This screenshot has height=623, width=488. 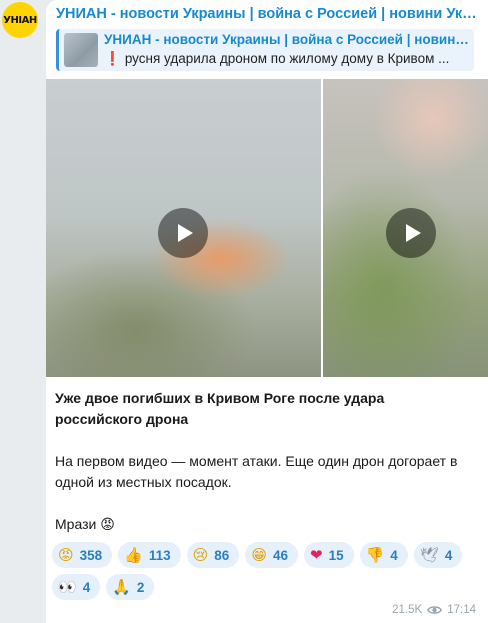 I want to click on channel-avatar: УНІАН, so click(x=20, y=20).